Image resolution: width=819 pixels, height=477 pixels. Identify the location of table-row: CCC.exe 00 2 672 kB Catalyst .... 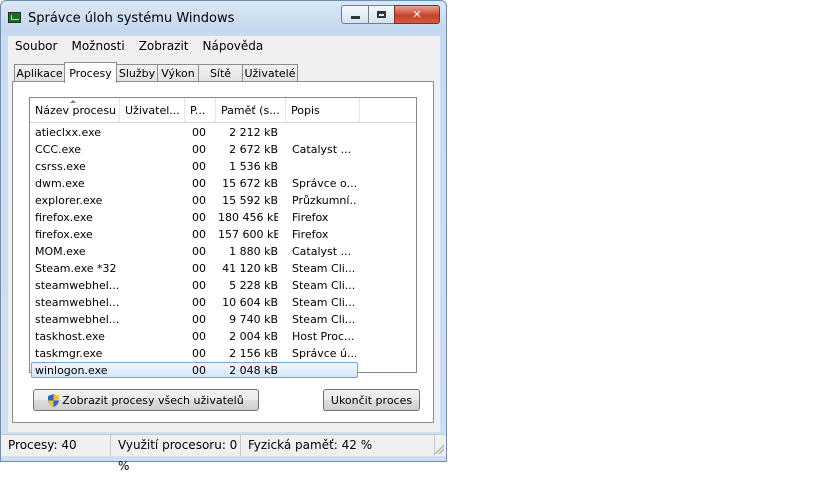
(223, 149).